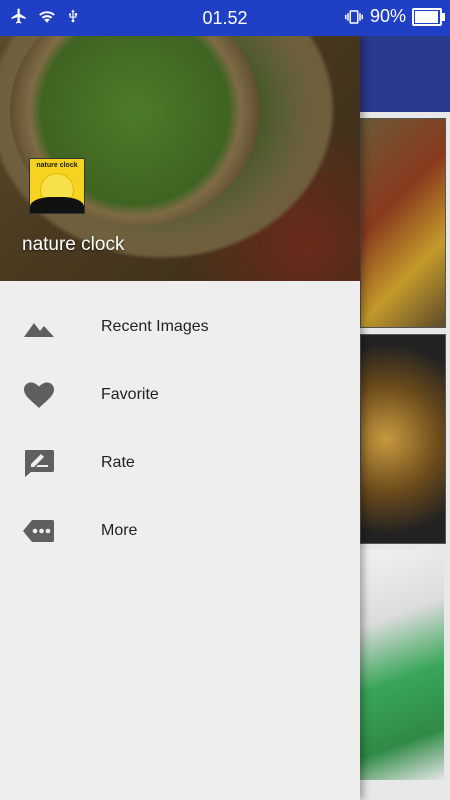 Image resolution: width=450 pixels, height=800 pixels. Describe the element at coordinates (73, 244) in the screenshot. I see `drawer-app-title: nature clock` at that location.